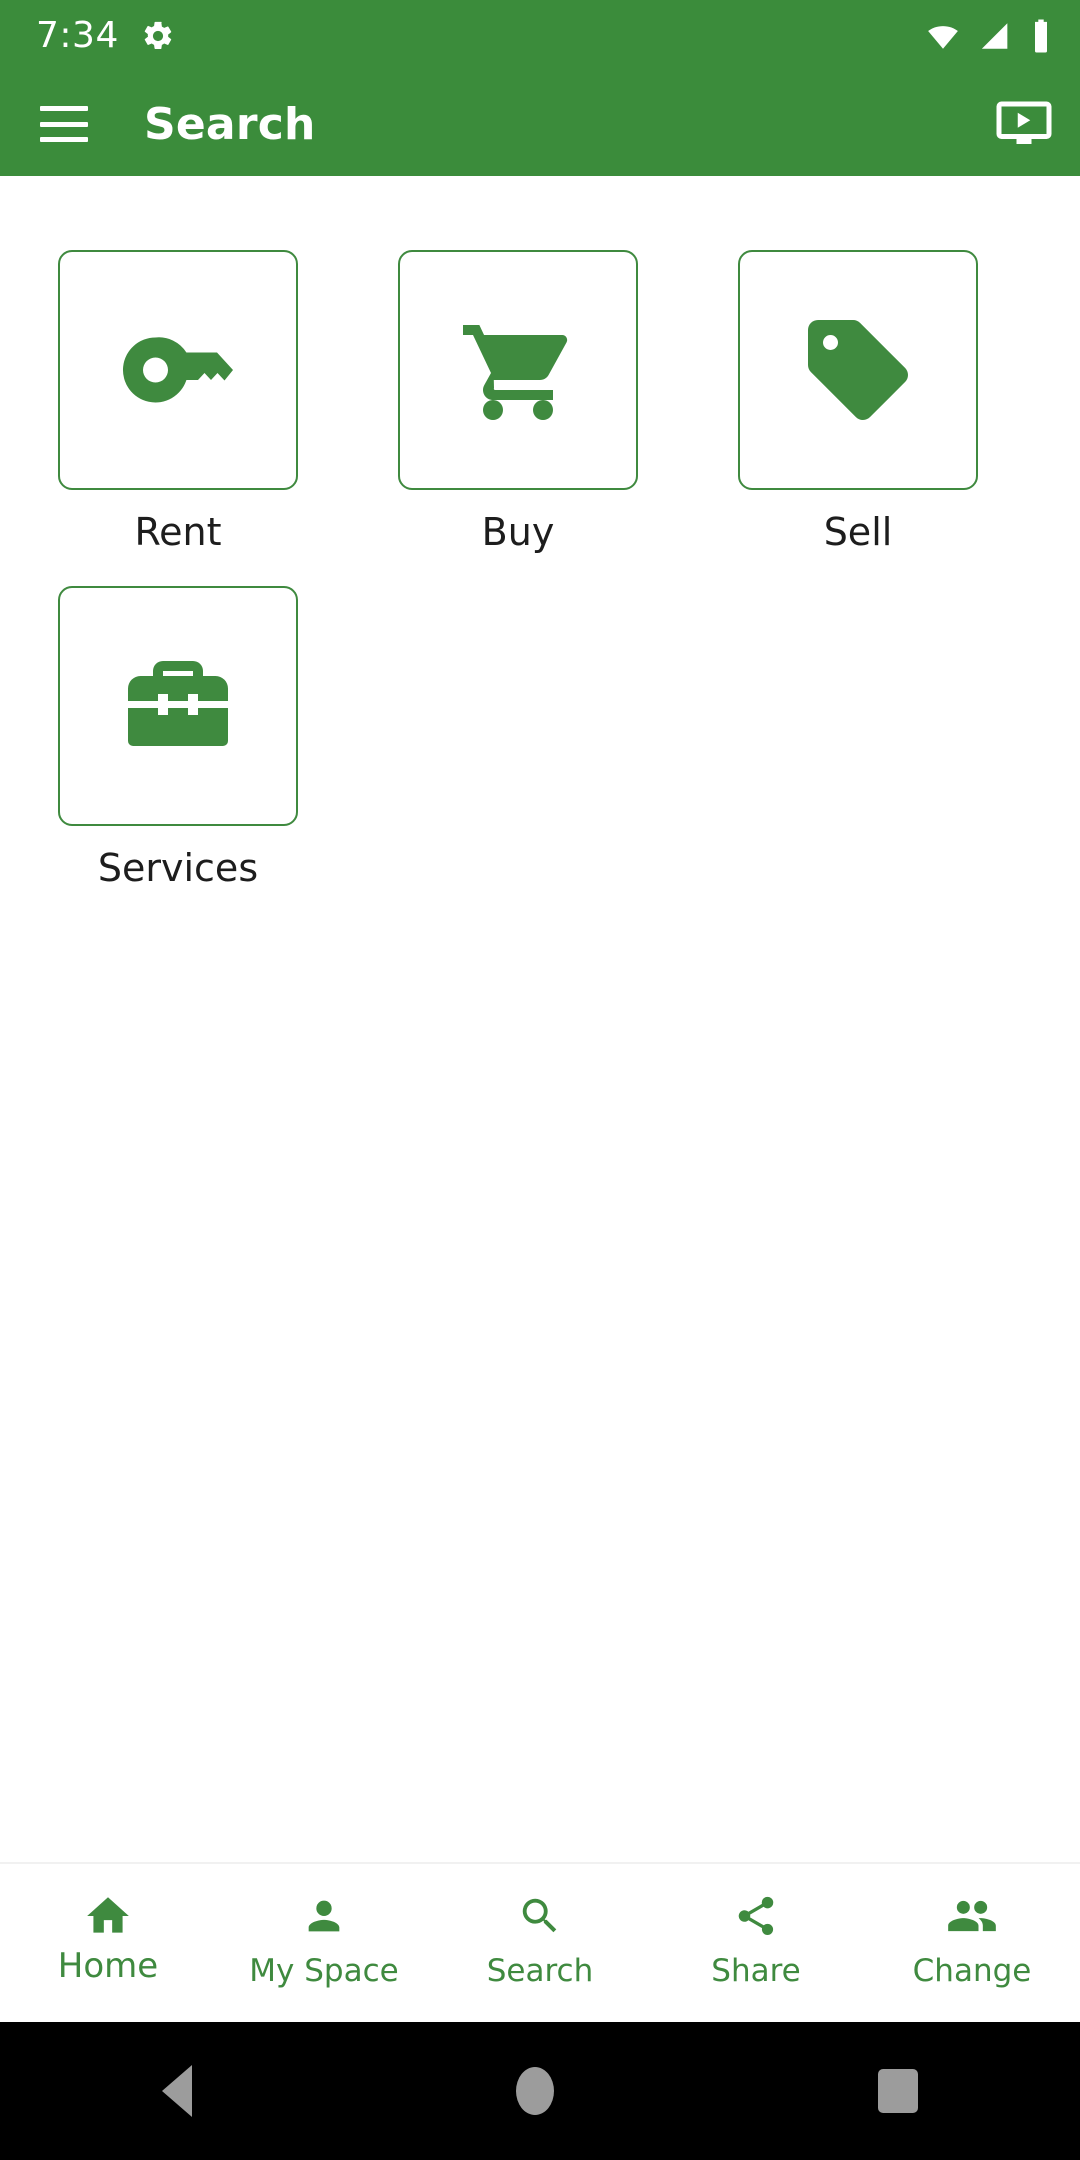 This screenshot has height=2160, width=1080. I want to click on bottom-nav-item-my-space: My Space, so click(324, 1939).